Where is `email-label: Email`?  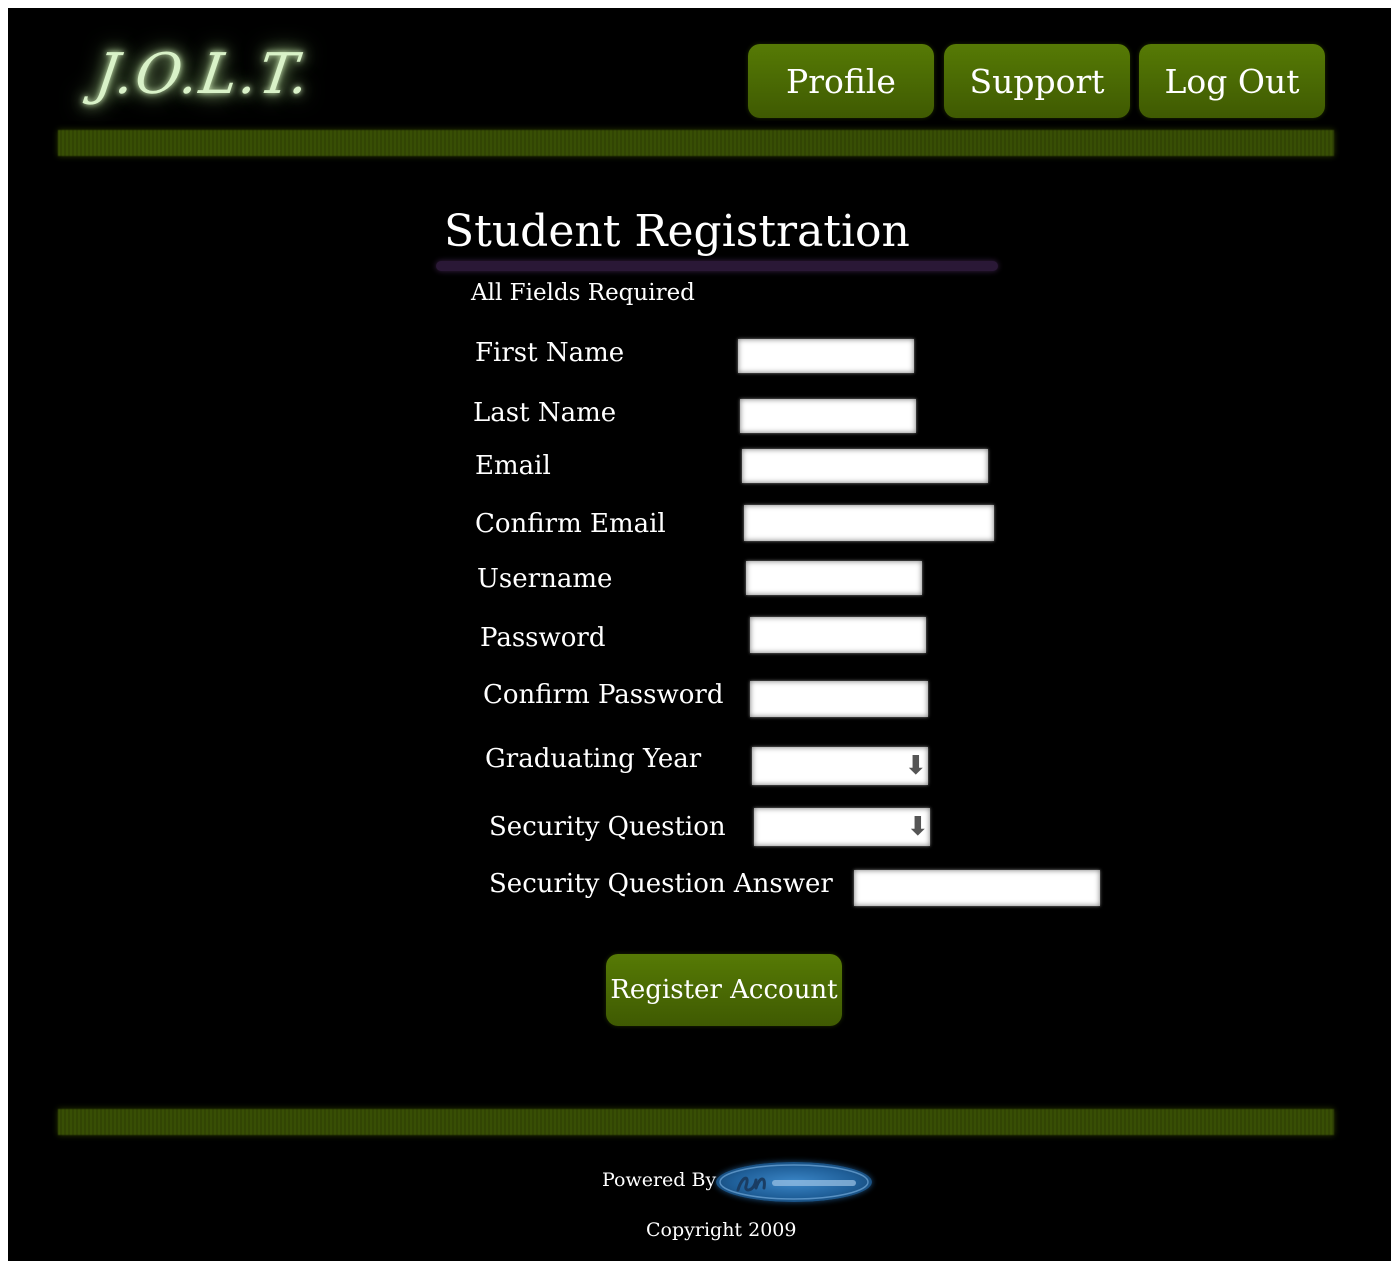 email-label: Email is located at coordinates (513, 466).